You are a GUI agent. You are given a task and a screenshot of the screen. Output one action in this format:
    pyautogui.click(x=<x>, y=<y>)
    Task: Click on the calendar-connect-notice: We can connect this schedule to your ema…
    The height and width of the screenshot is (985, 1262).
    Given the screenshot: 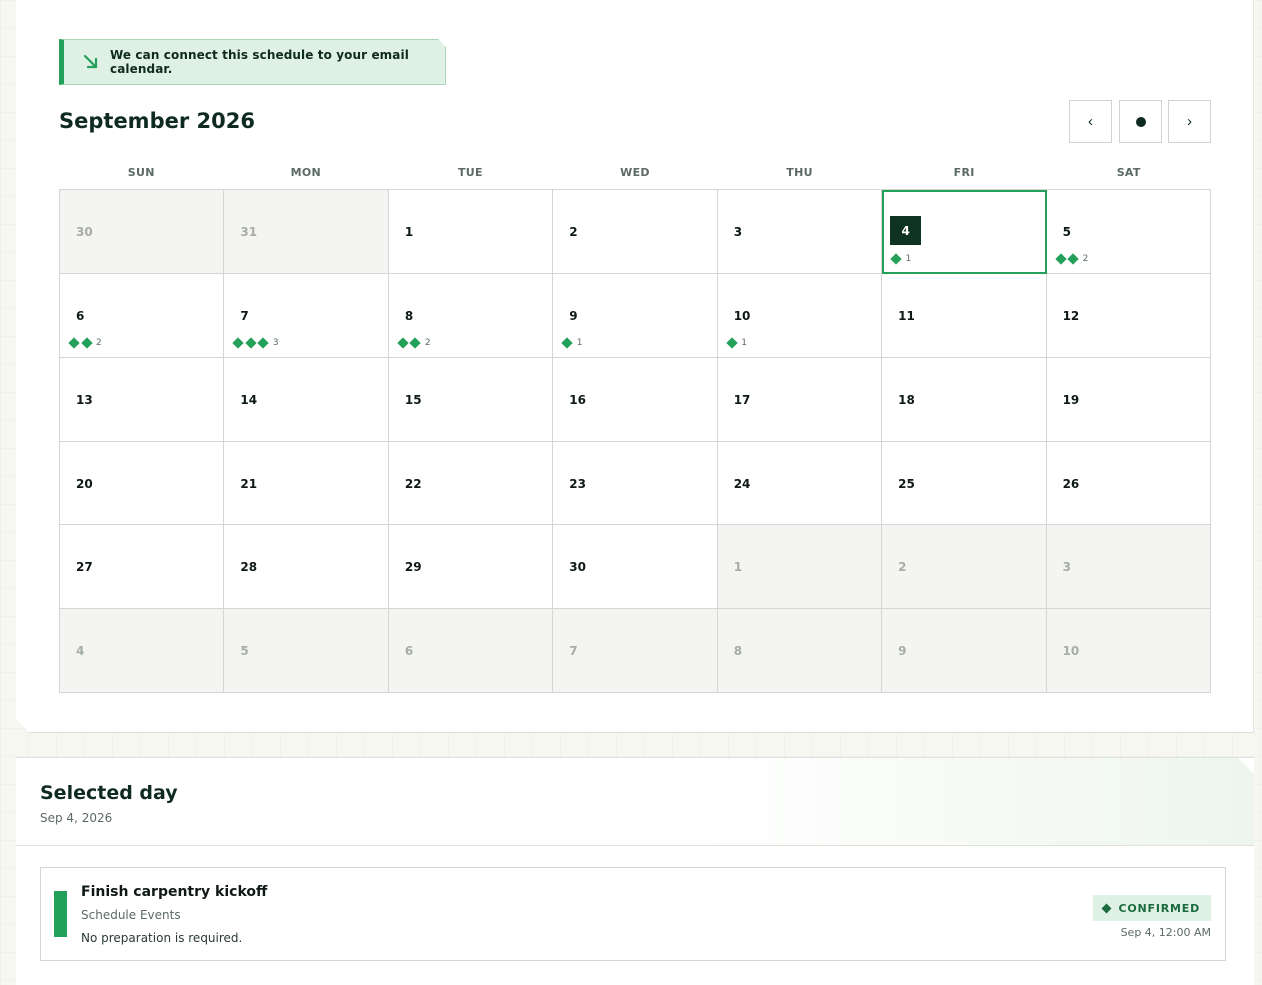 What is the action you would take?
    pyautogui.click(x=252, y=62)
    